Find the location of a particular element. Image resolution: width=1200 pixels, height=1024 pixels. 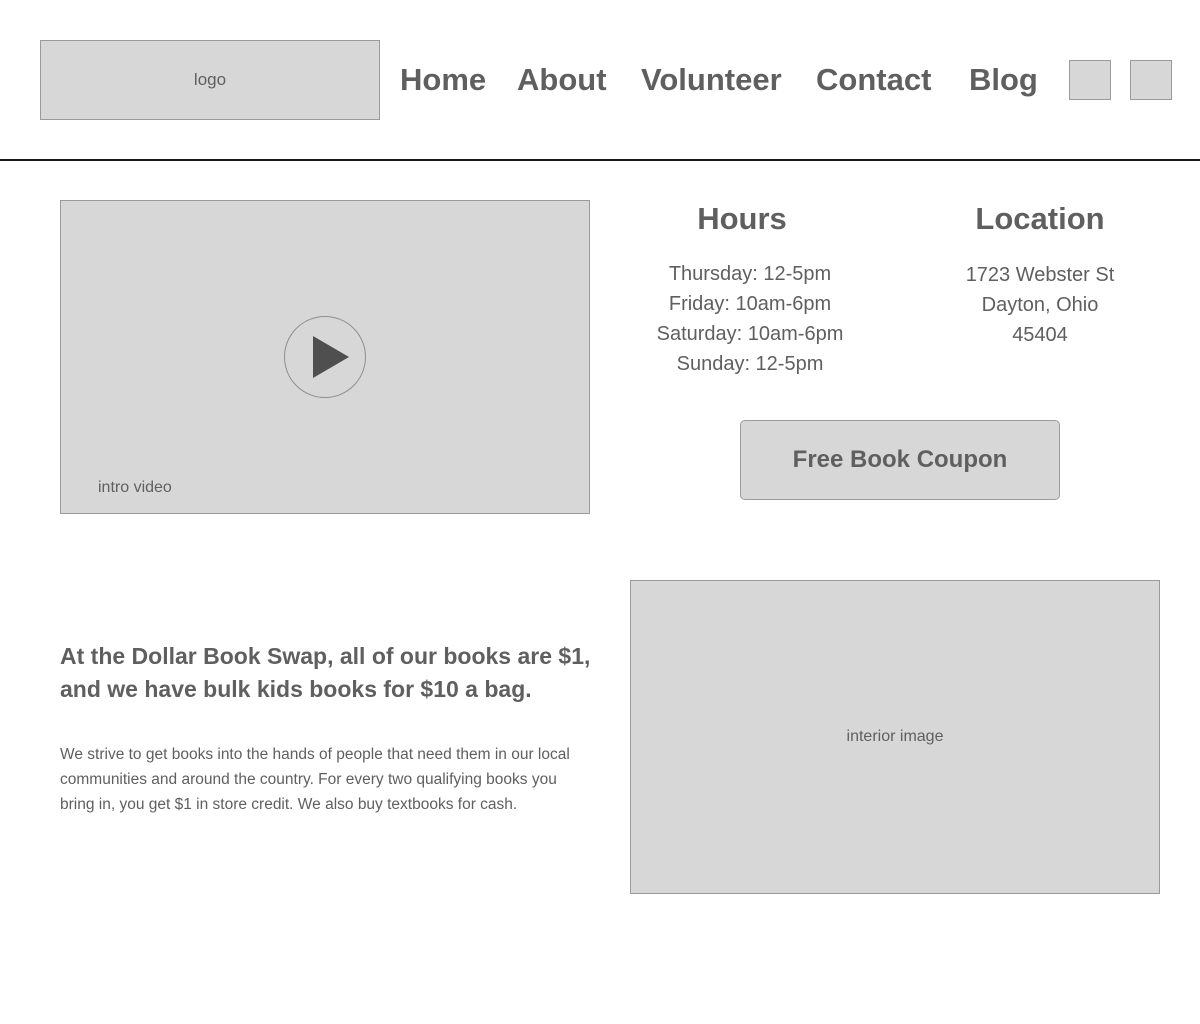

hours-item: Saturday: 10am-6pm is located at coordinates (750, 334).